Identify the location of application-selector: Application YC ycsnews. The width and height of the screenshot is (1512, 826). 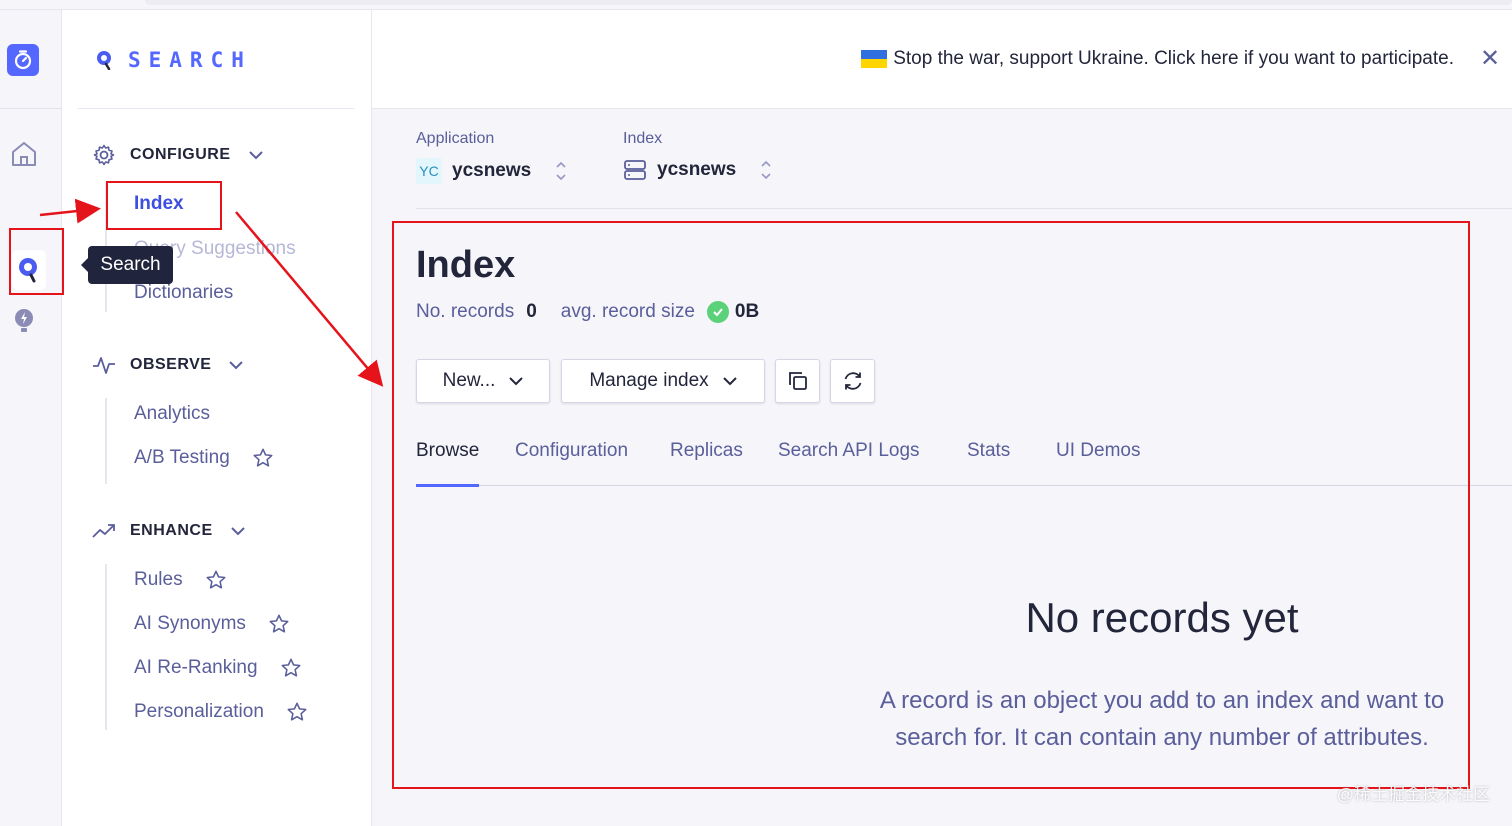
(491, 157).